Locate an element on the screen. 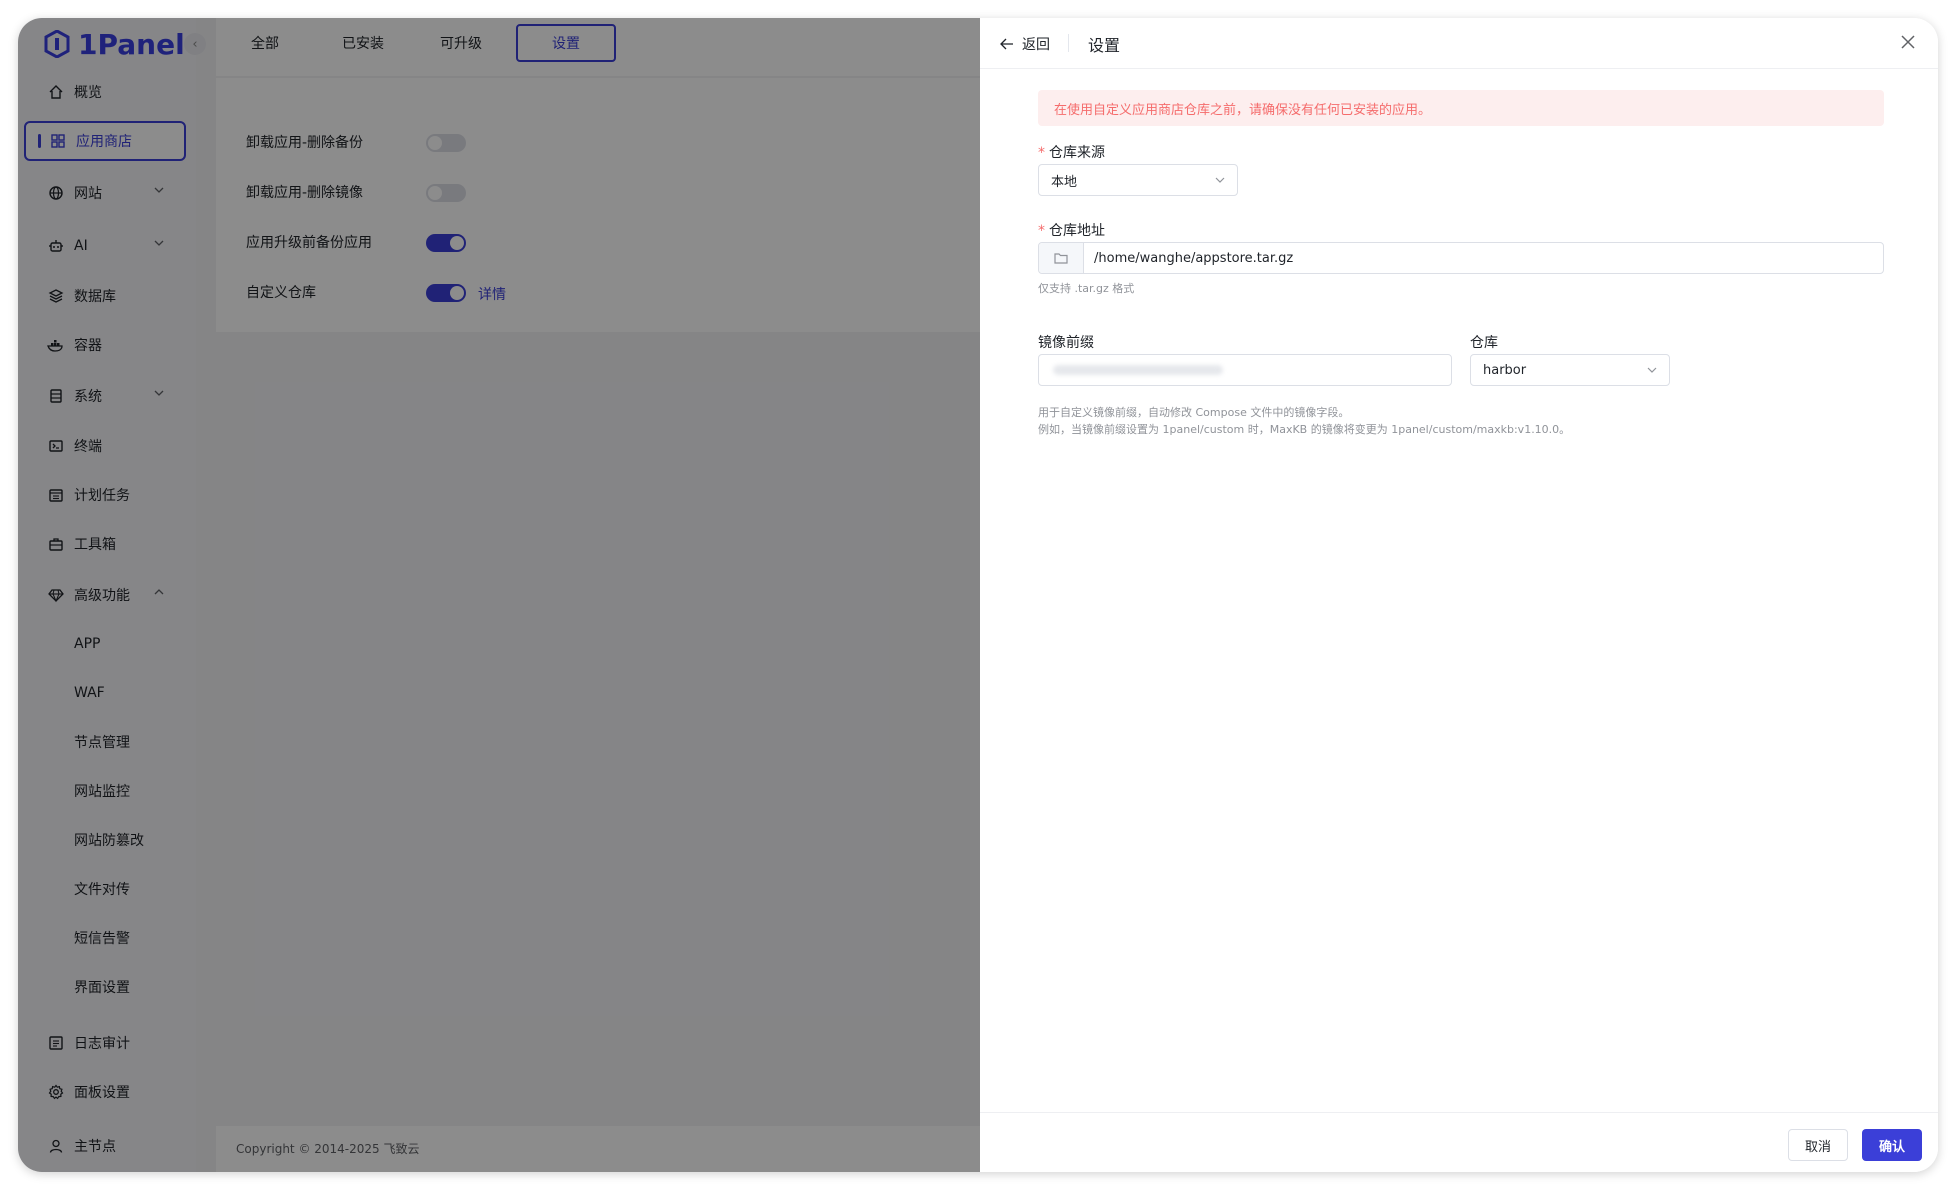 Image resolution: width=1956 pixels, height=1190 pixels. header-divider is located at coordinates (1068, 43).